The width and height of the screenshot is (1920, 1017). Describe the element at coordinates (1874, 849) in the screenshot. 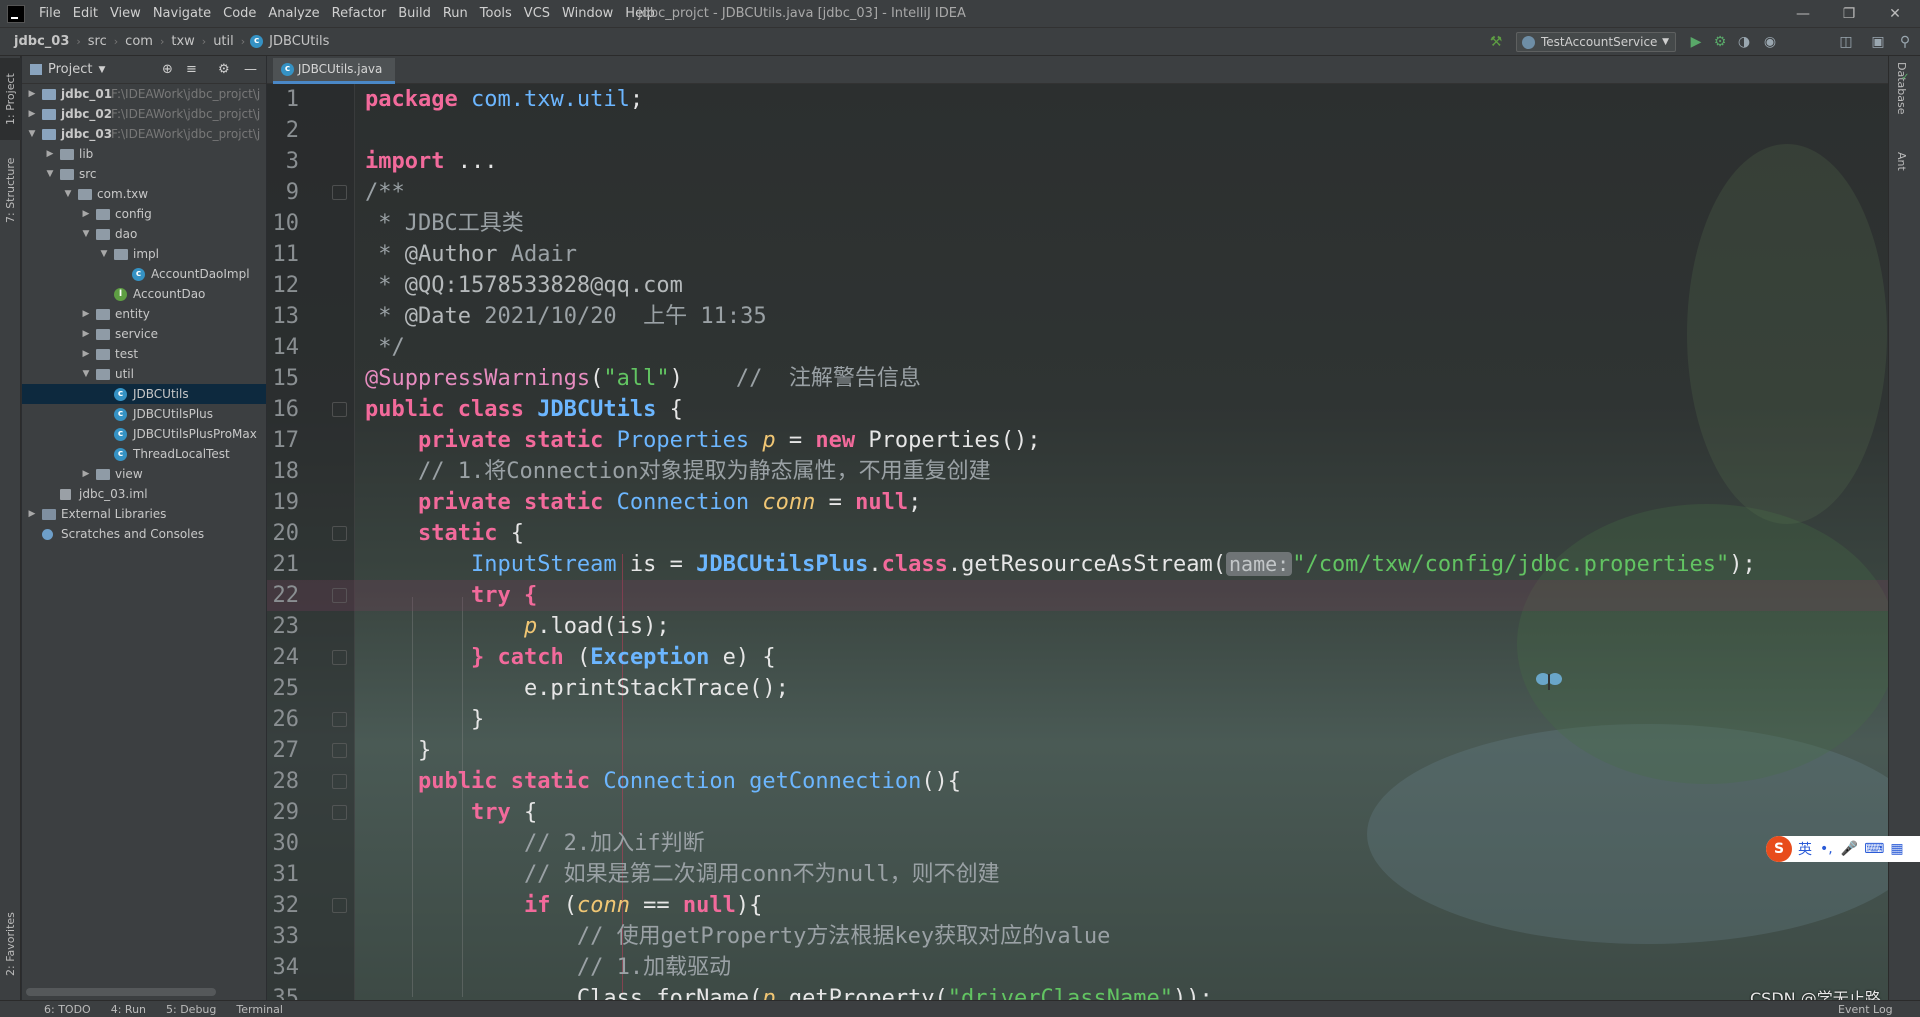

I see `keyboard-icon: ⌨` at that location.